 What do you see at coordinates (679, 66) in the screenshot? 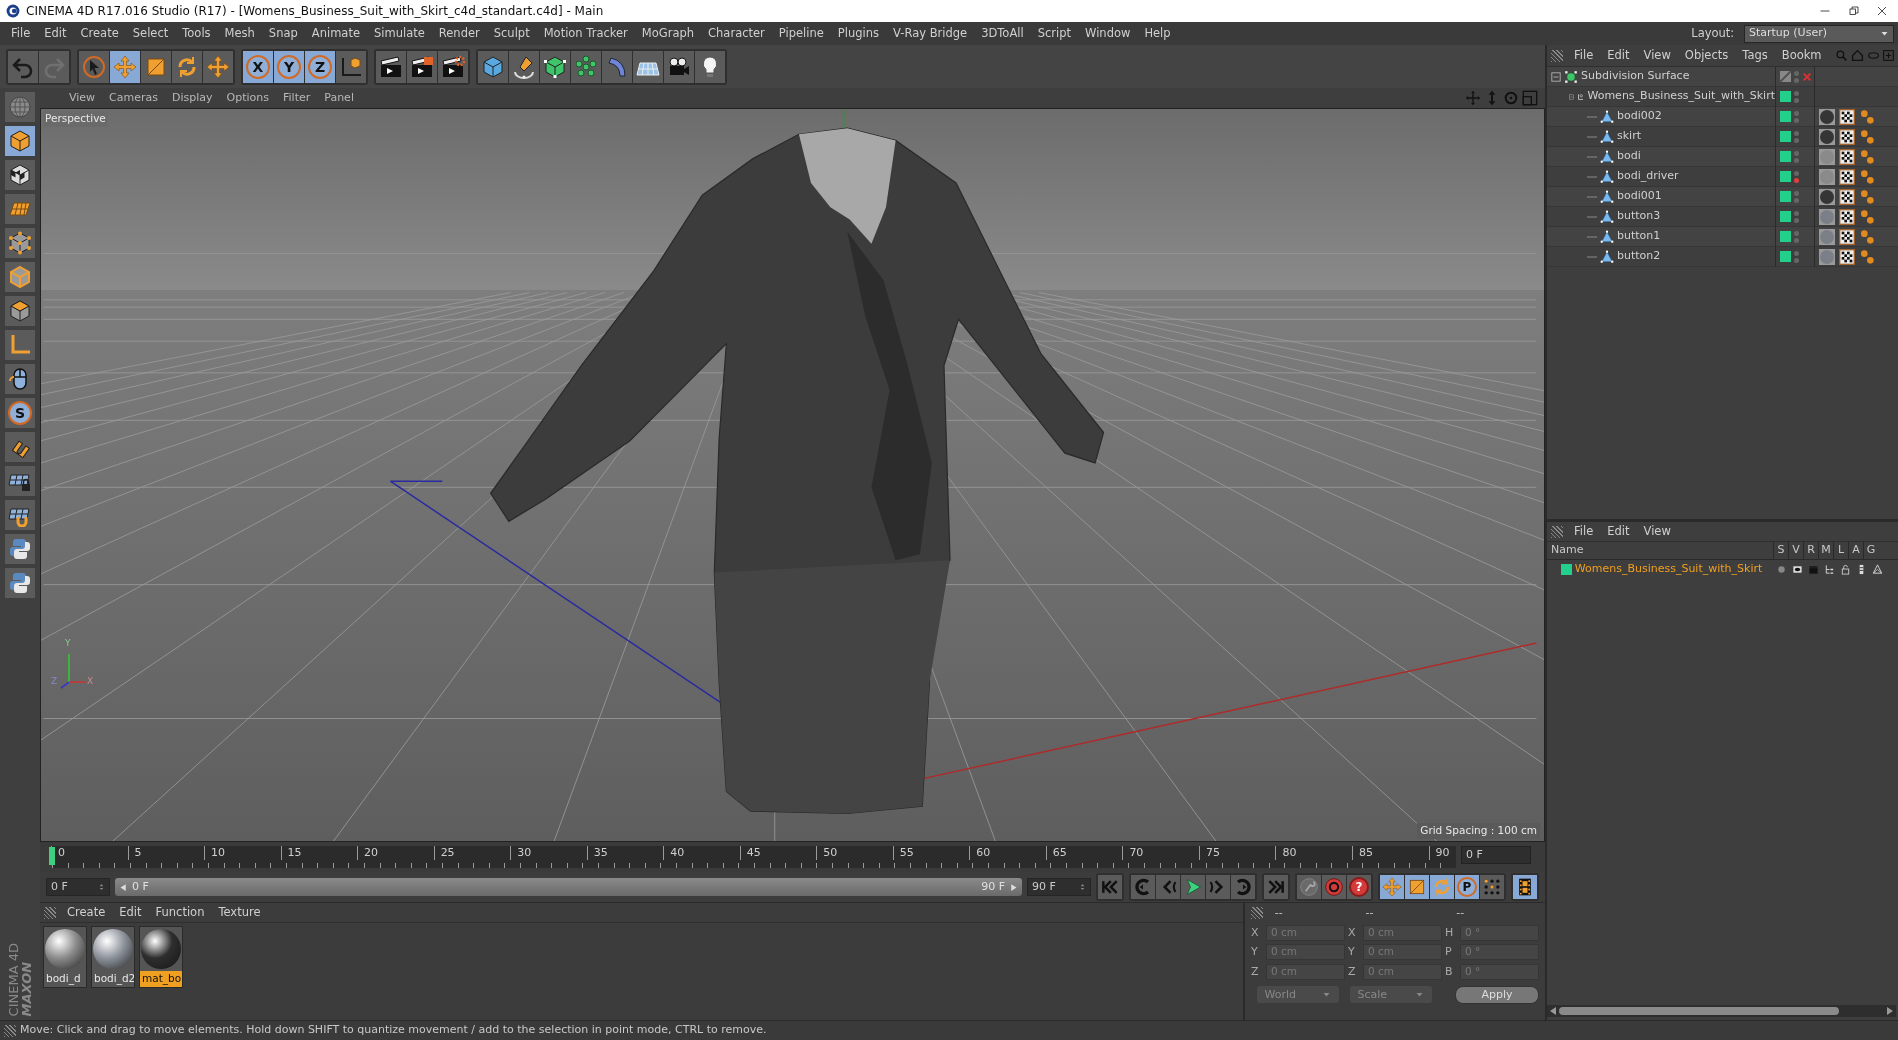
I see `camera-object-button` at bounding box center [679, 66].